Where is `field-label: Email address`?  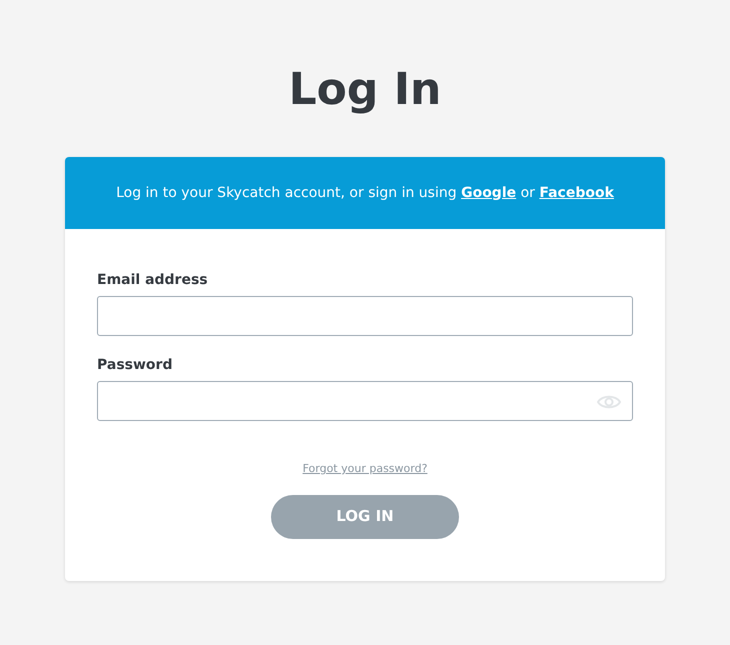
field-label: Email address is located at coordinates (153, 280).